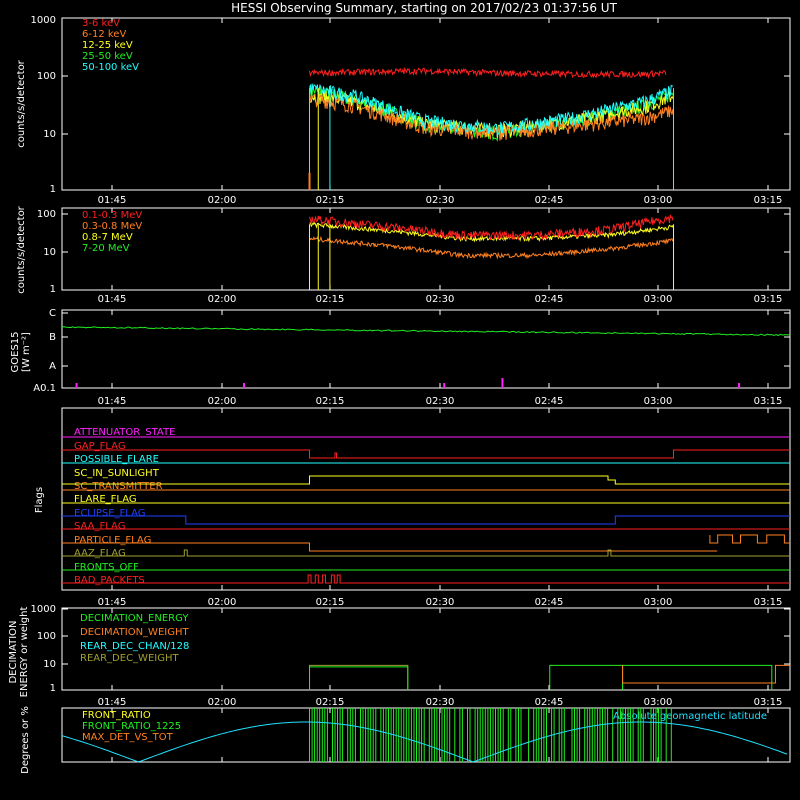 This screenshot has width=800, height=800. I want to click on legend-rear-dec-weight: REAR_DEC_WEIGHT, so click(129, 658).